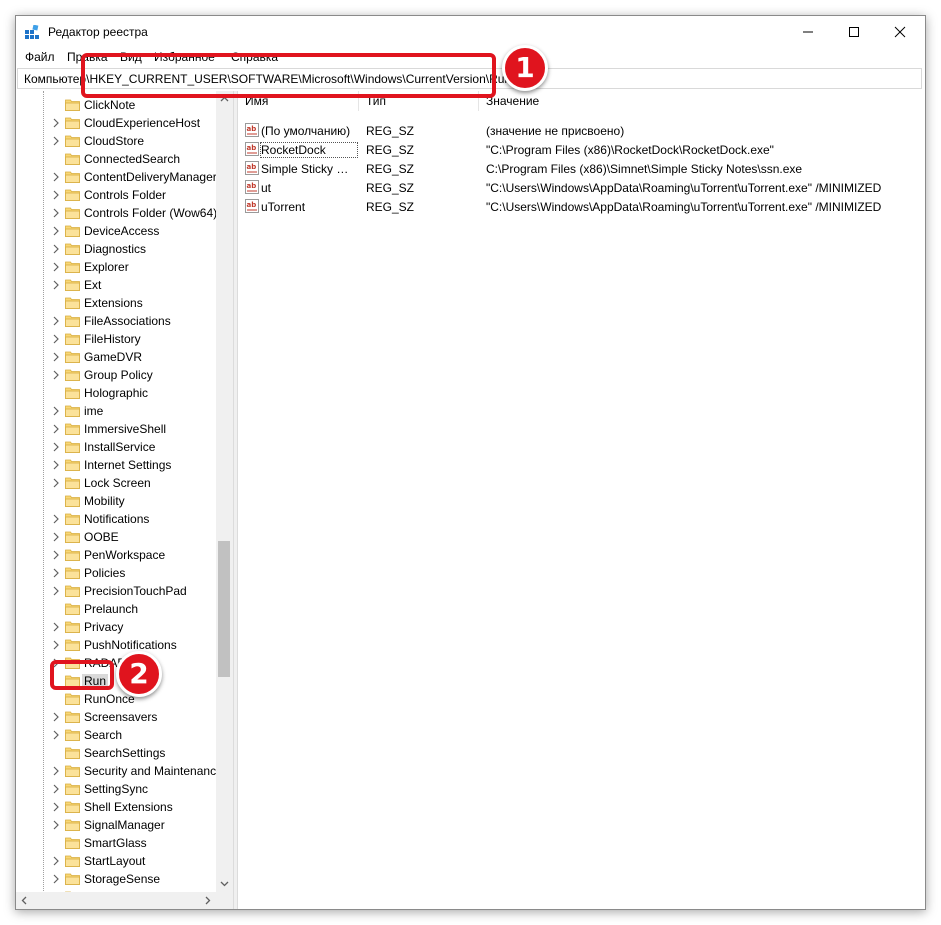 The height and width of the screenshot is (925, 941). What do you see at coordinates (224, 609) in the screenshot?
I see `tree-scroll-thumb` at bounding box center [224, 609].